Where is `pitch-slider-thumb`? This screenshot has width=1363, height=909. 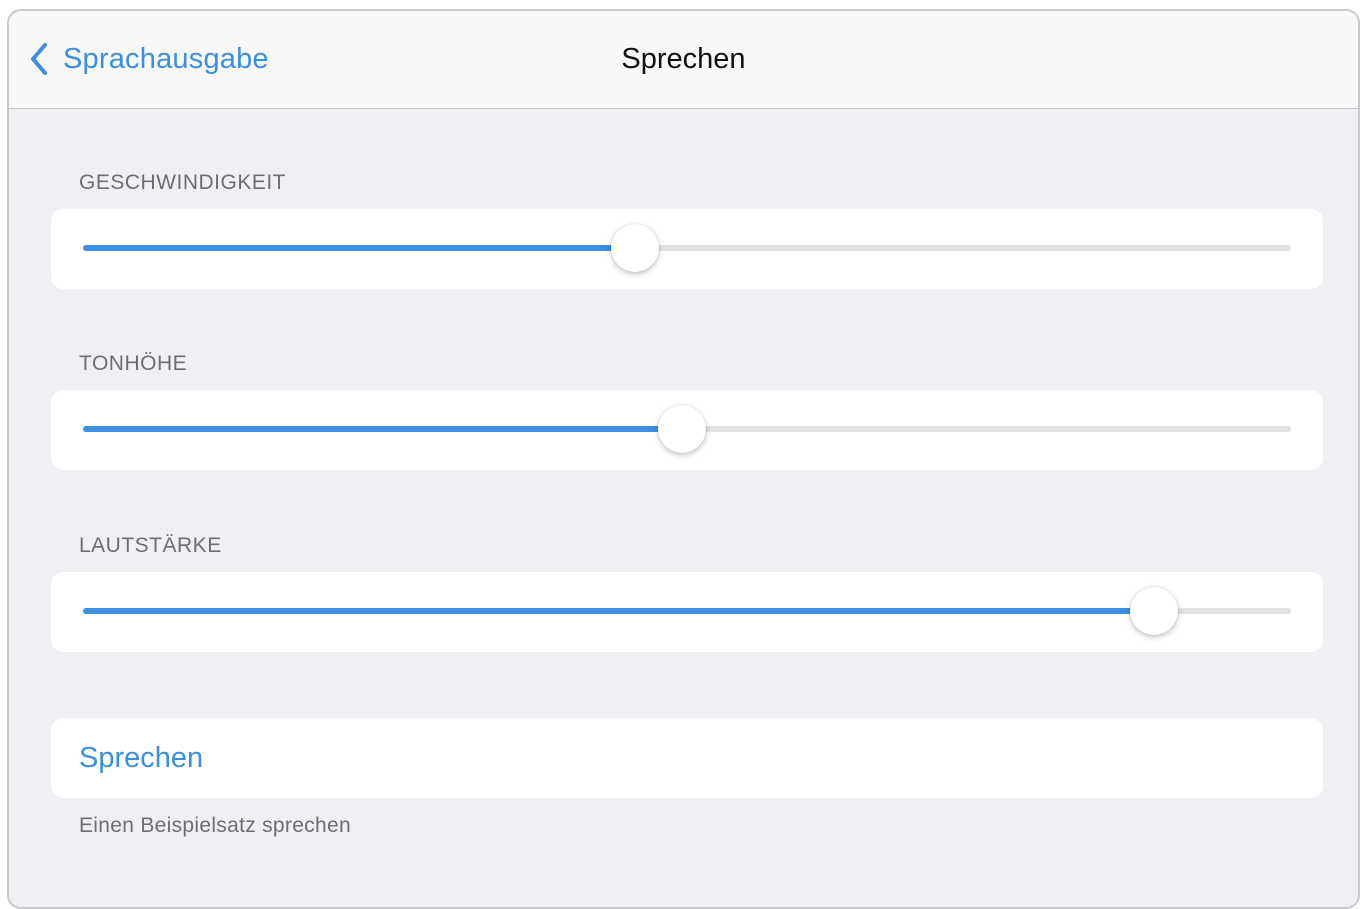 pitch-slider-thumb is located at coordinates (682, 429).